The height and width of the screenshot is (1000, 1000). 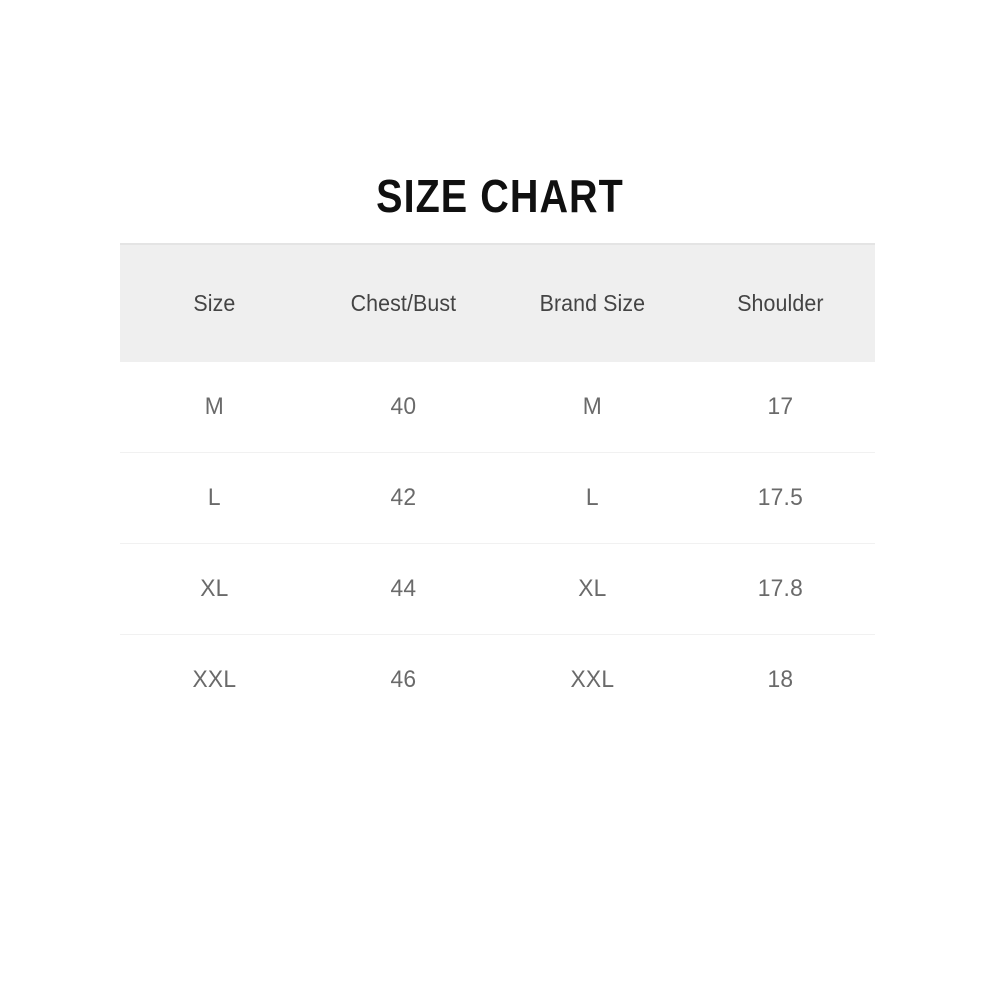 What do you see at coordinates (214, 498) in the screenshot?
I see `cell-size: L` at bounding box center [214, 498].